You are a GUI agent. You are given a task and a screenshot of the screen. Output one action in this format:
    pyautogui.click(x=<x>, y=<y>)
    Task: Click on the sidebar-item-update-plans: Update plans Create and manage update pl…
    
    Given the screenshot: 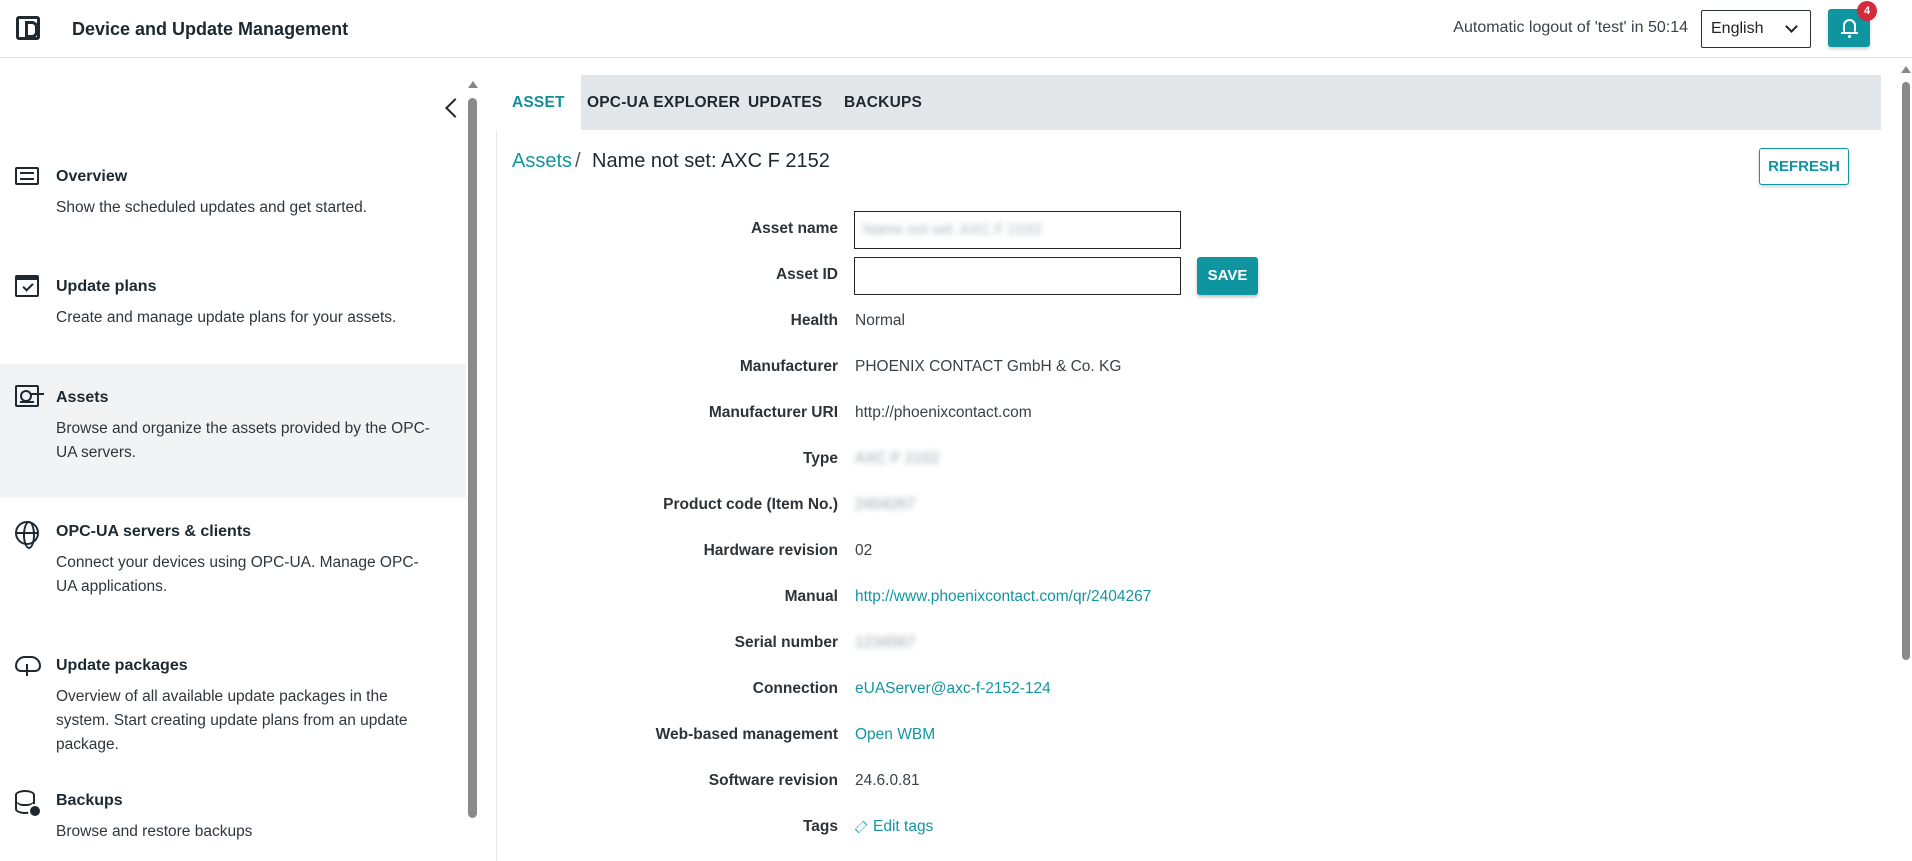 What is the action you would take?
    pyautogui.click(x=233, y=310)
    